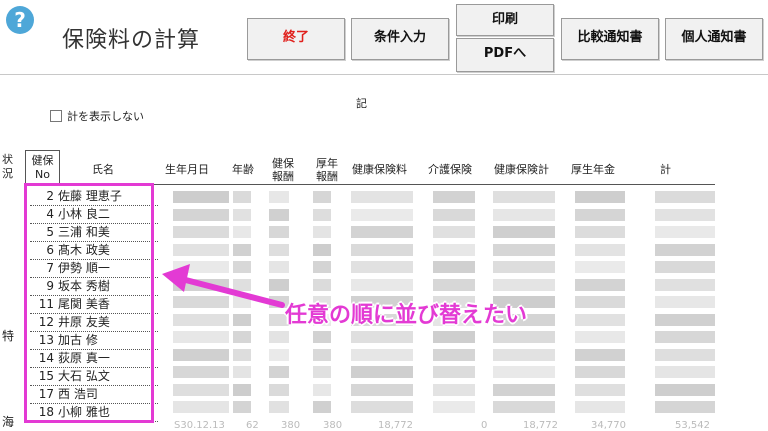  Describe the element at coordinates (223, 286) in the screenshot. I see `annotation-arrow-icon` at that location.